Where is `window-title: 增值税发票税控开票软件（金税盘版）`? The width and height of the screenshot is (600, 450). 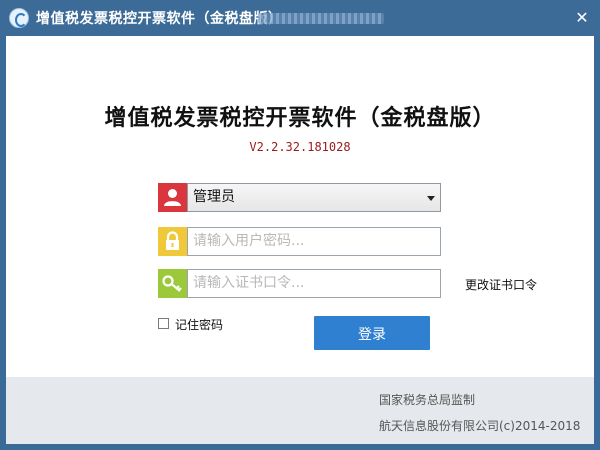 window-title: 增值税发票税控开票软件（金税盘版） is located at coordinates (159, 19).